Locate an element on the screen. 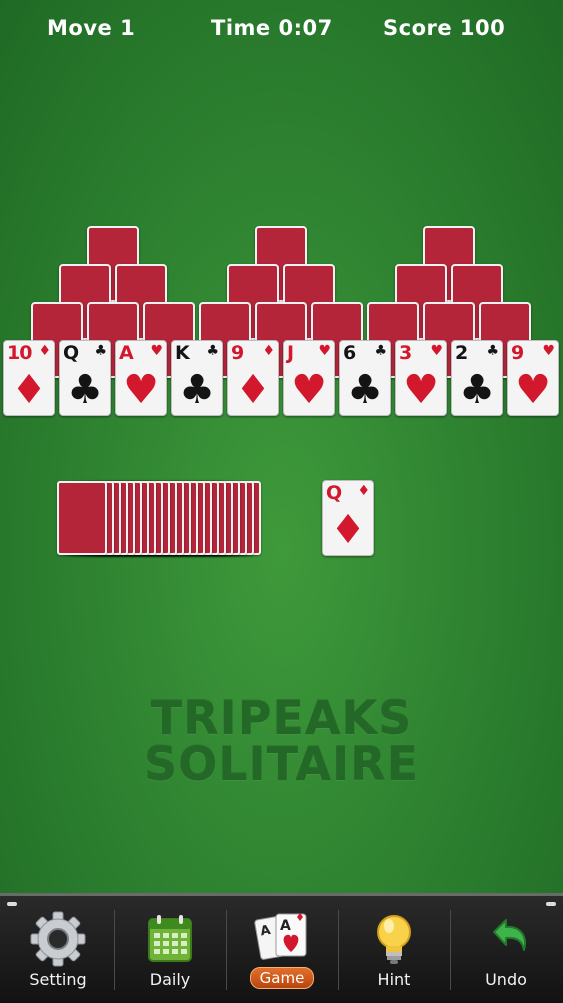 The image size is (563, 1003). status-bar: Move 1 Time 0:07 Score 100 is located at coordinates (281, 31).